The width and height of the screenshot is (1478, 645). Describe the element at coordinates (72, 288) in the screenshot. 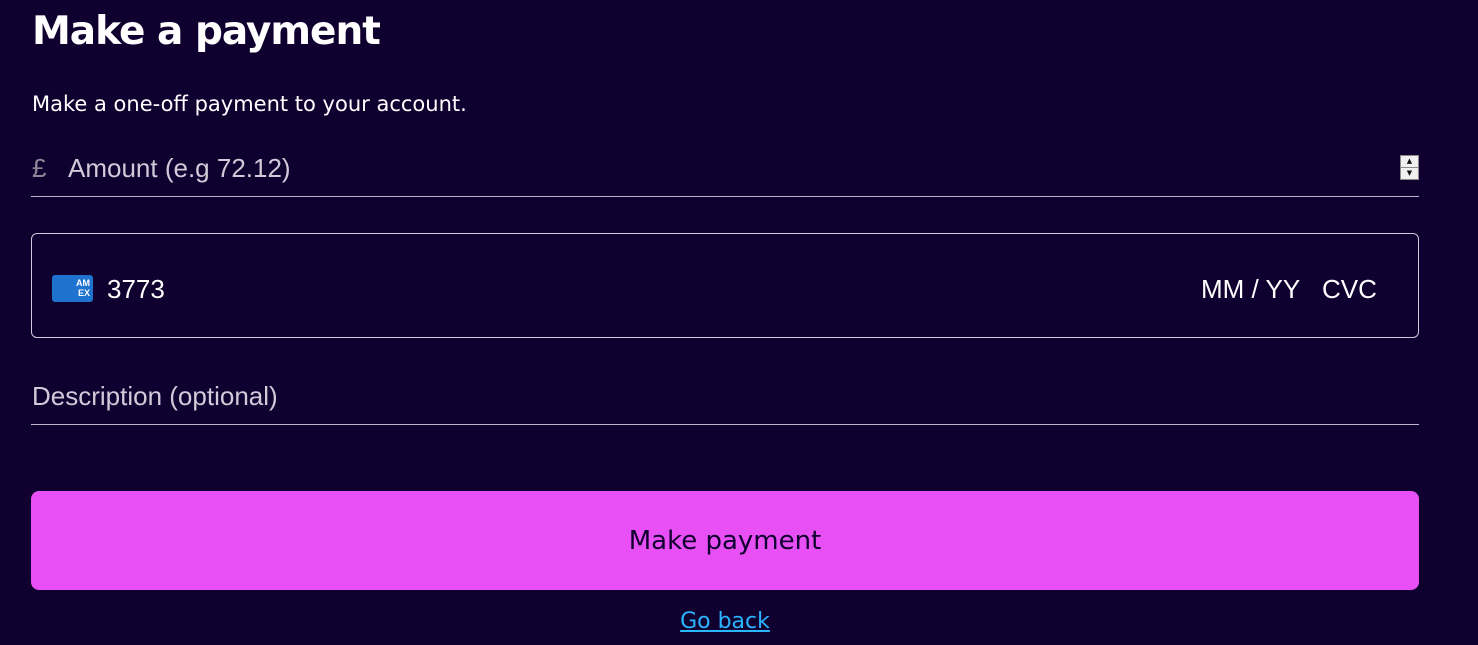

I see `amex-card-icon: AM EX` at that location.